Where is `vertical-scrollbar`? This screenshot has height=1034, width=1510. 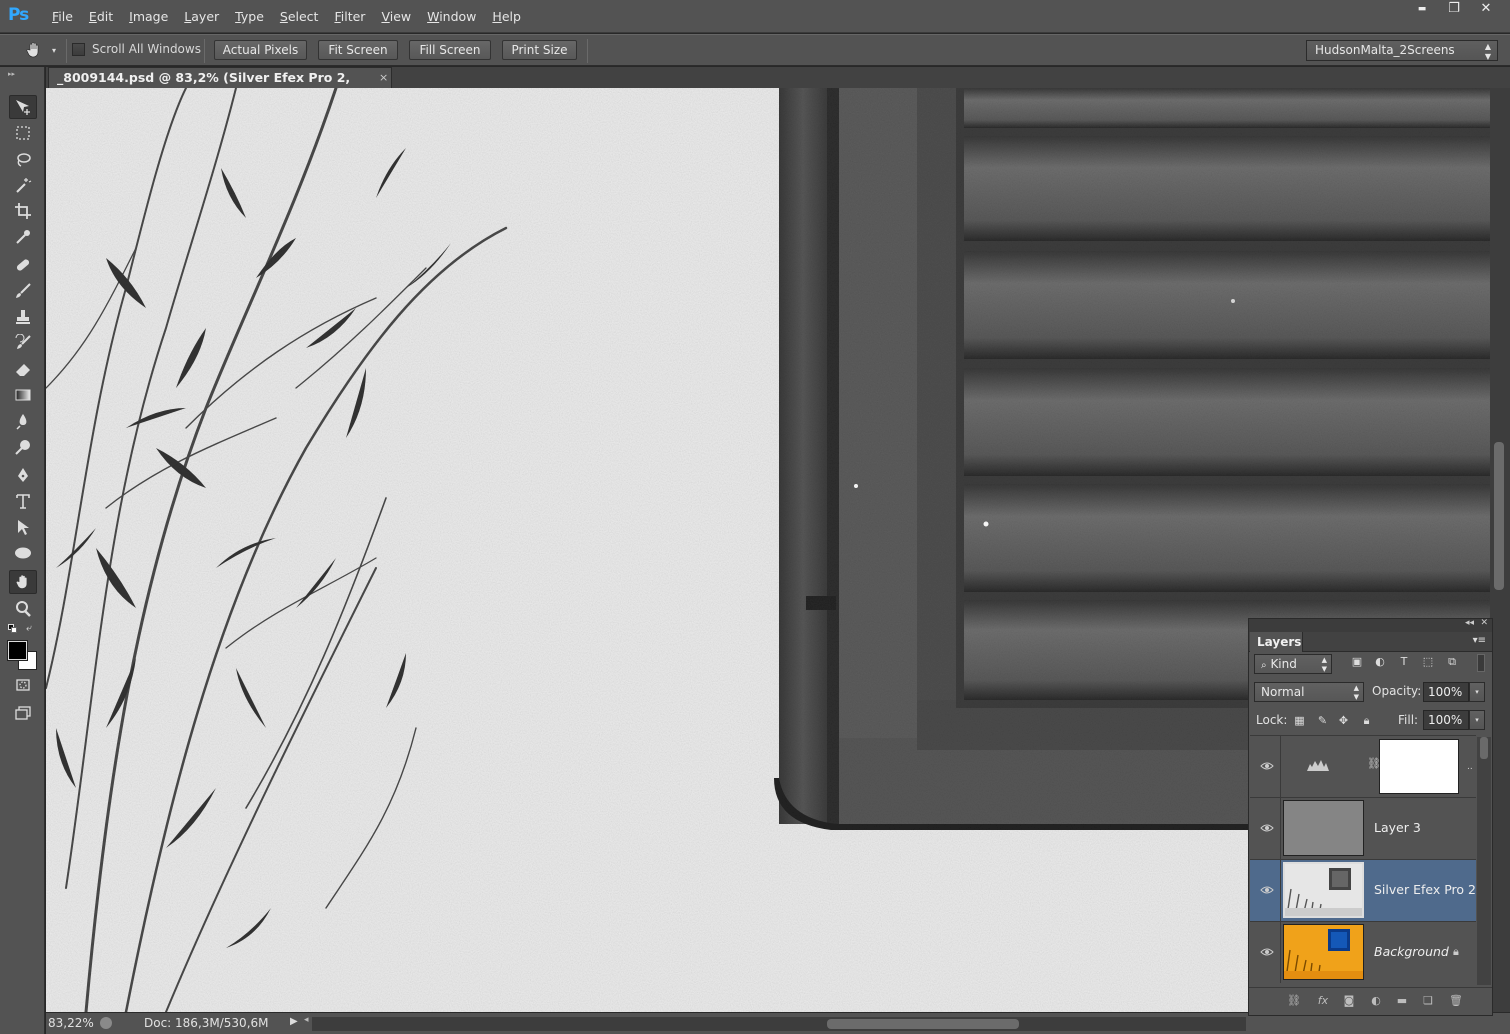
vertical-scrollbar is located at coordinates (1500, 550).